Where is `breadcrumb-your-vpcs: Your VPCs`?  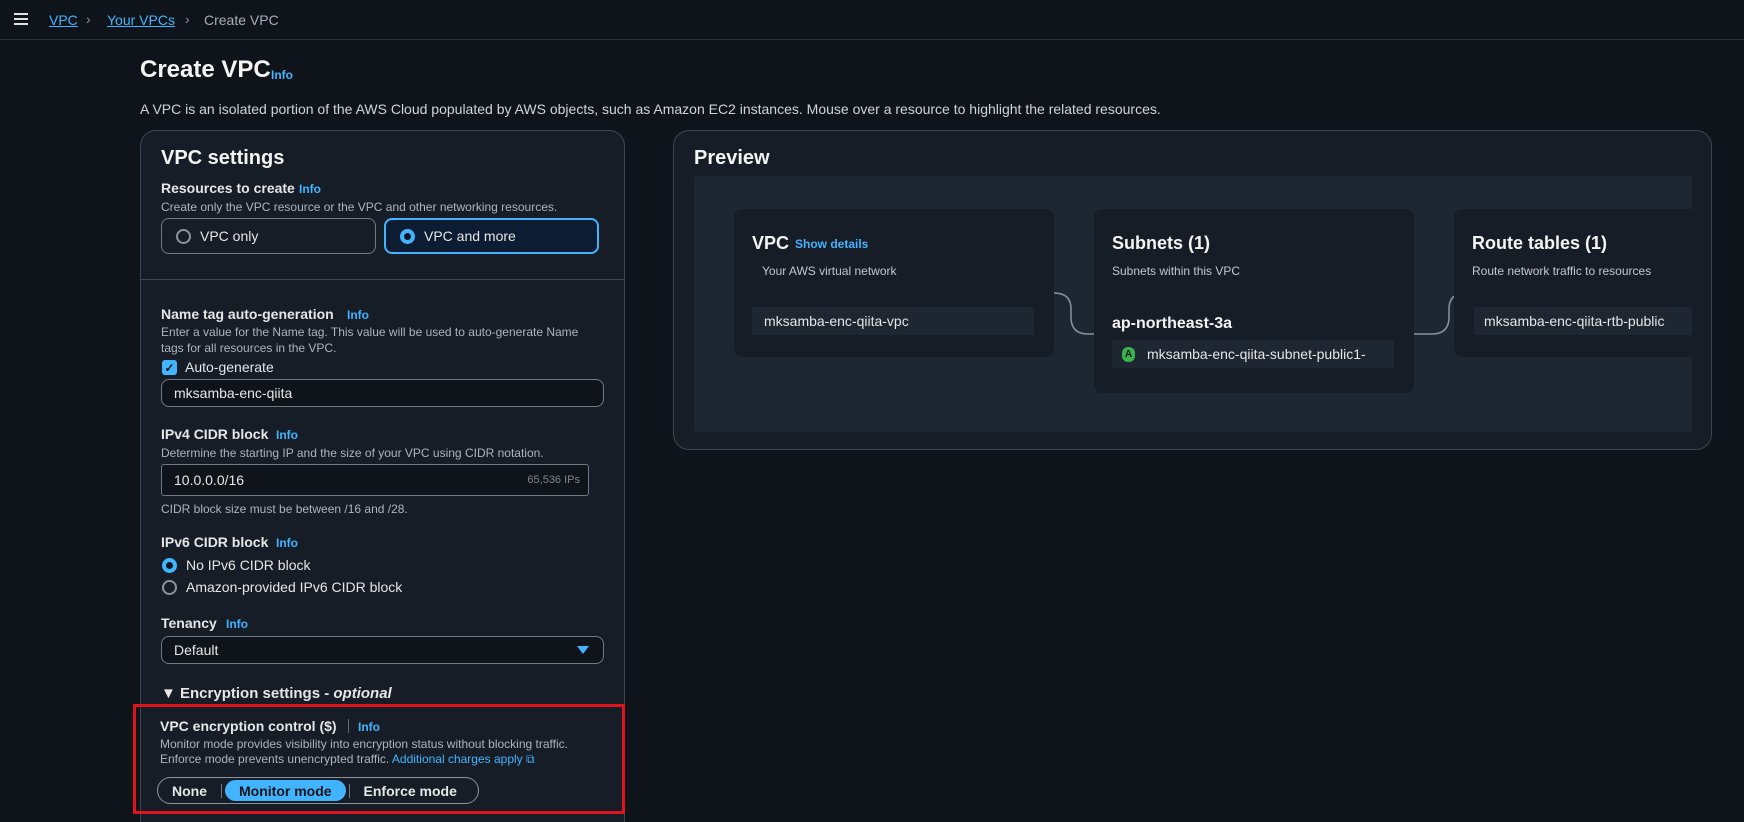
breadcrumb-your-vpcs: Your VPCs is located at coordinates (141, 20).